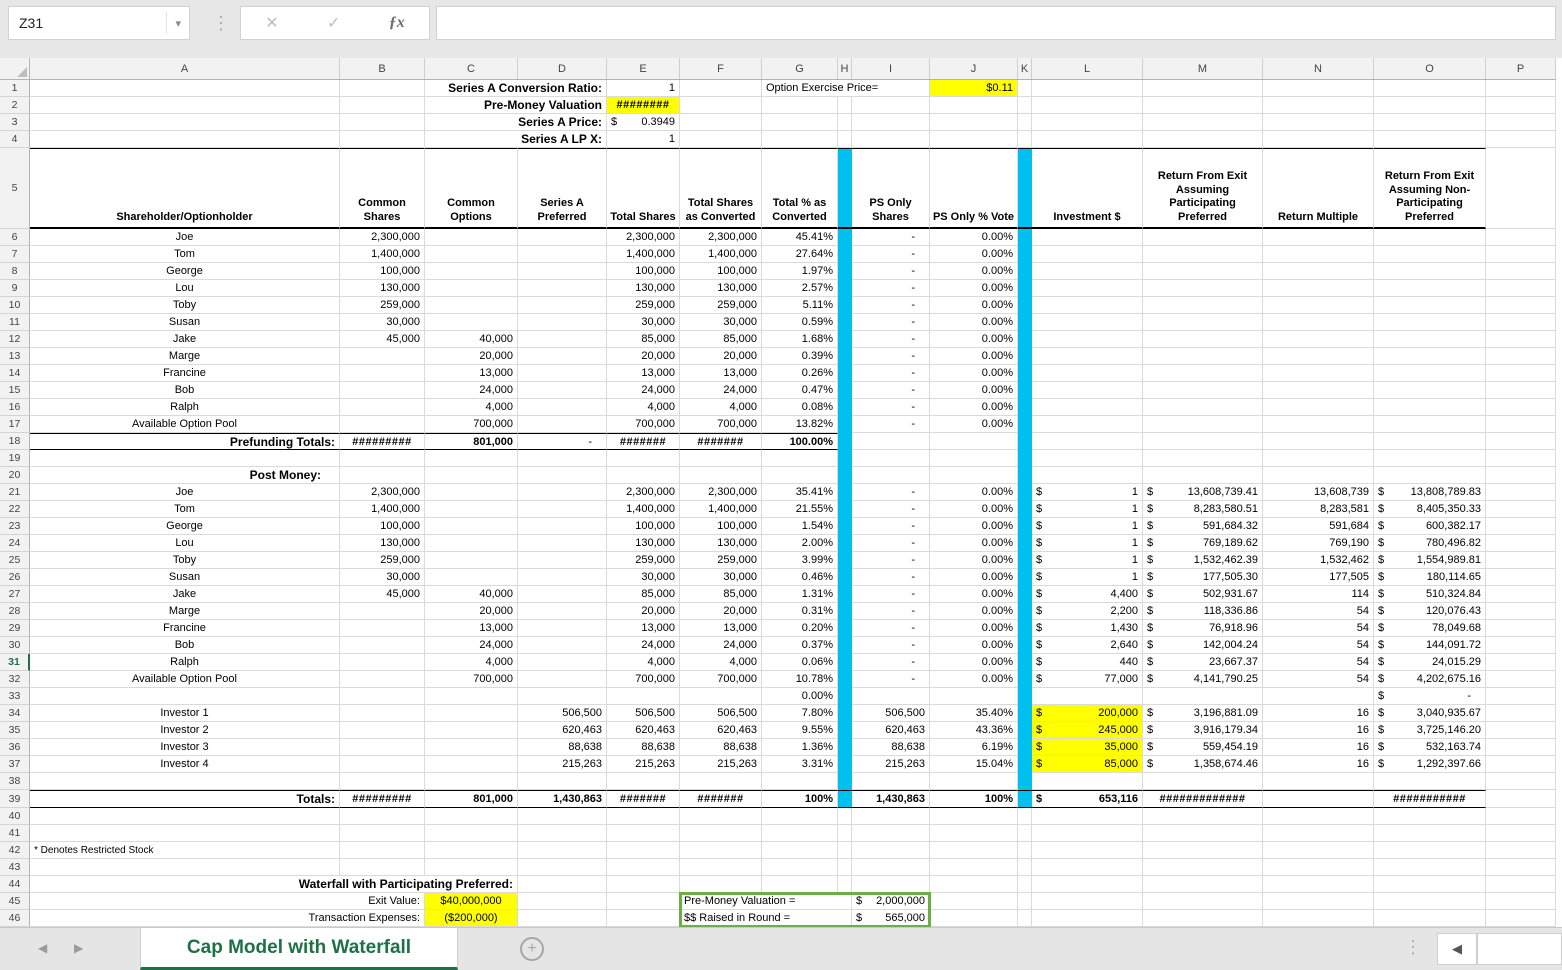  Describe the element at coordinates (891, 526) in the screenshot. I see `cell-I23: -` at that location.